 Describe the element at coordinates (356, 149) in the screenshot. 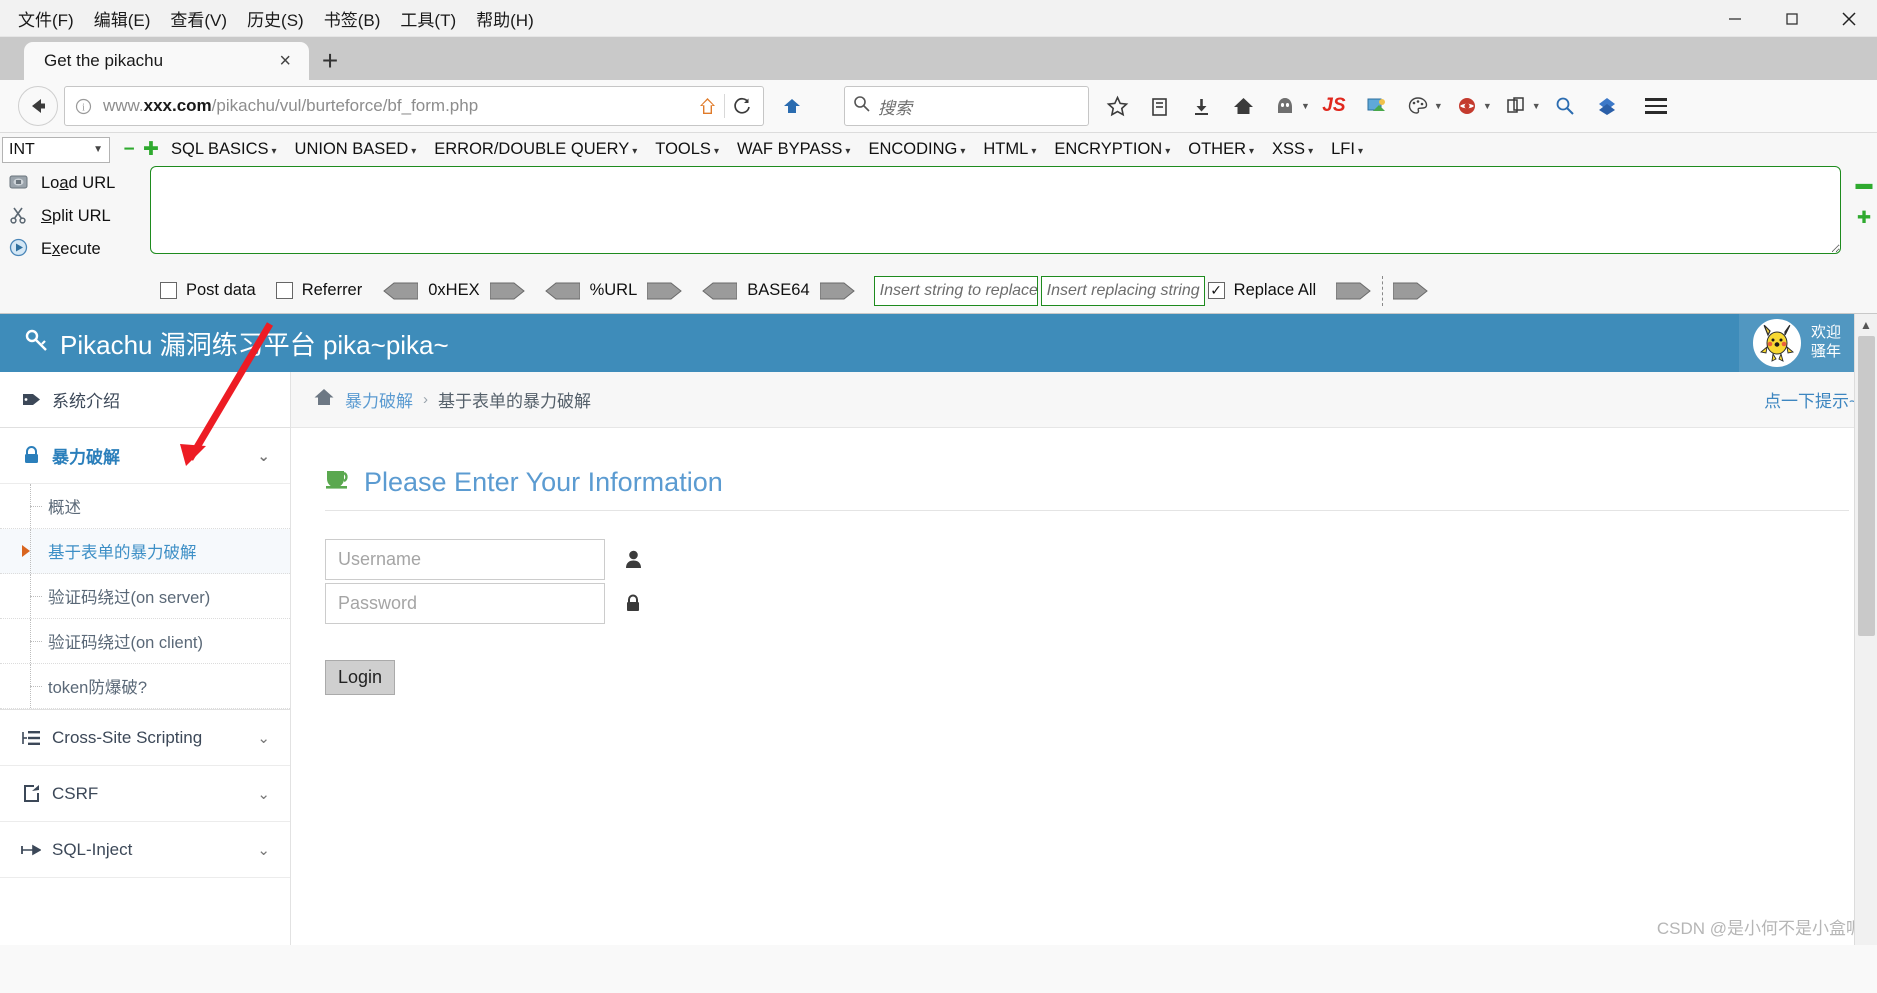

I see `hackbar-menu-union-based: UNION BASED ▾` at that location.